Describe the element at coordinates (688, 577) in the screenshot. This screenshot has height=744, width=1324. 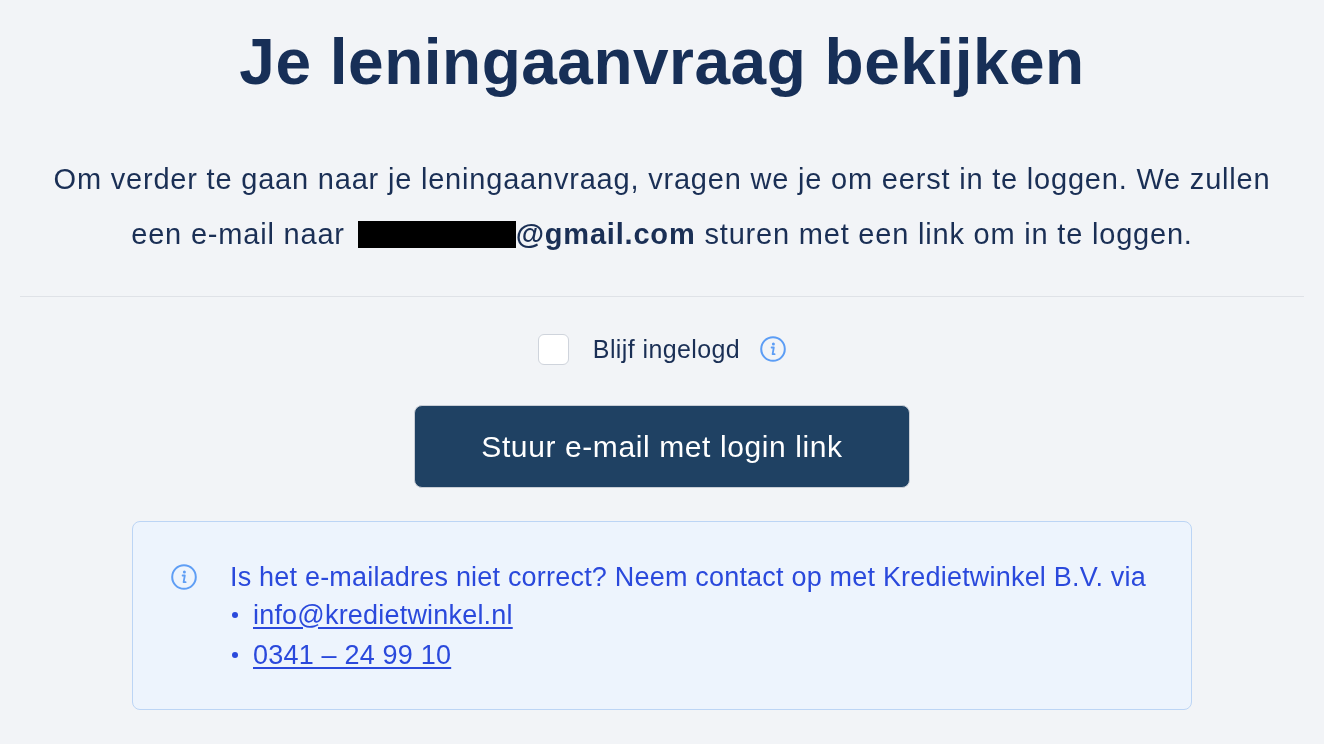
I see `notice-text: Is het e-mailadres niet correct? Neem contact op met Kredietwinkel B.V. via` at that location.